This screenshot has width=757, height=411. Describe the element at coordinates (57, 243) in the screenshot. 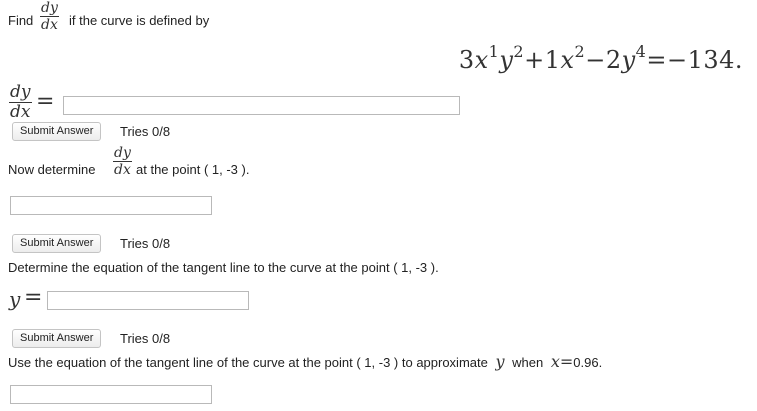

I see `submit-answer-button-2: Submit Answer` at that location.